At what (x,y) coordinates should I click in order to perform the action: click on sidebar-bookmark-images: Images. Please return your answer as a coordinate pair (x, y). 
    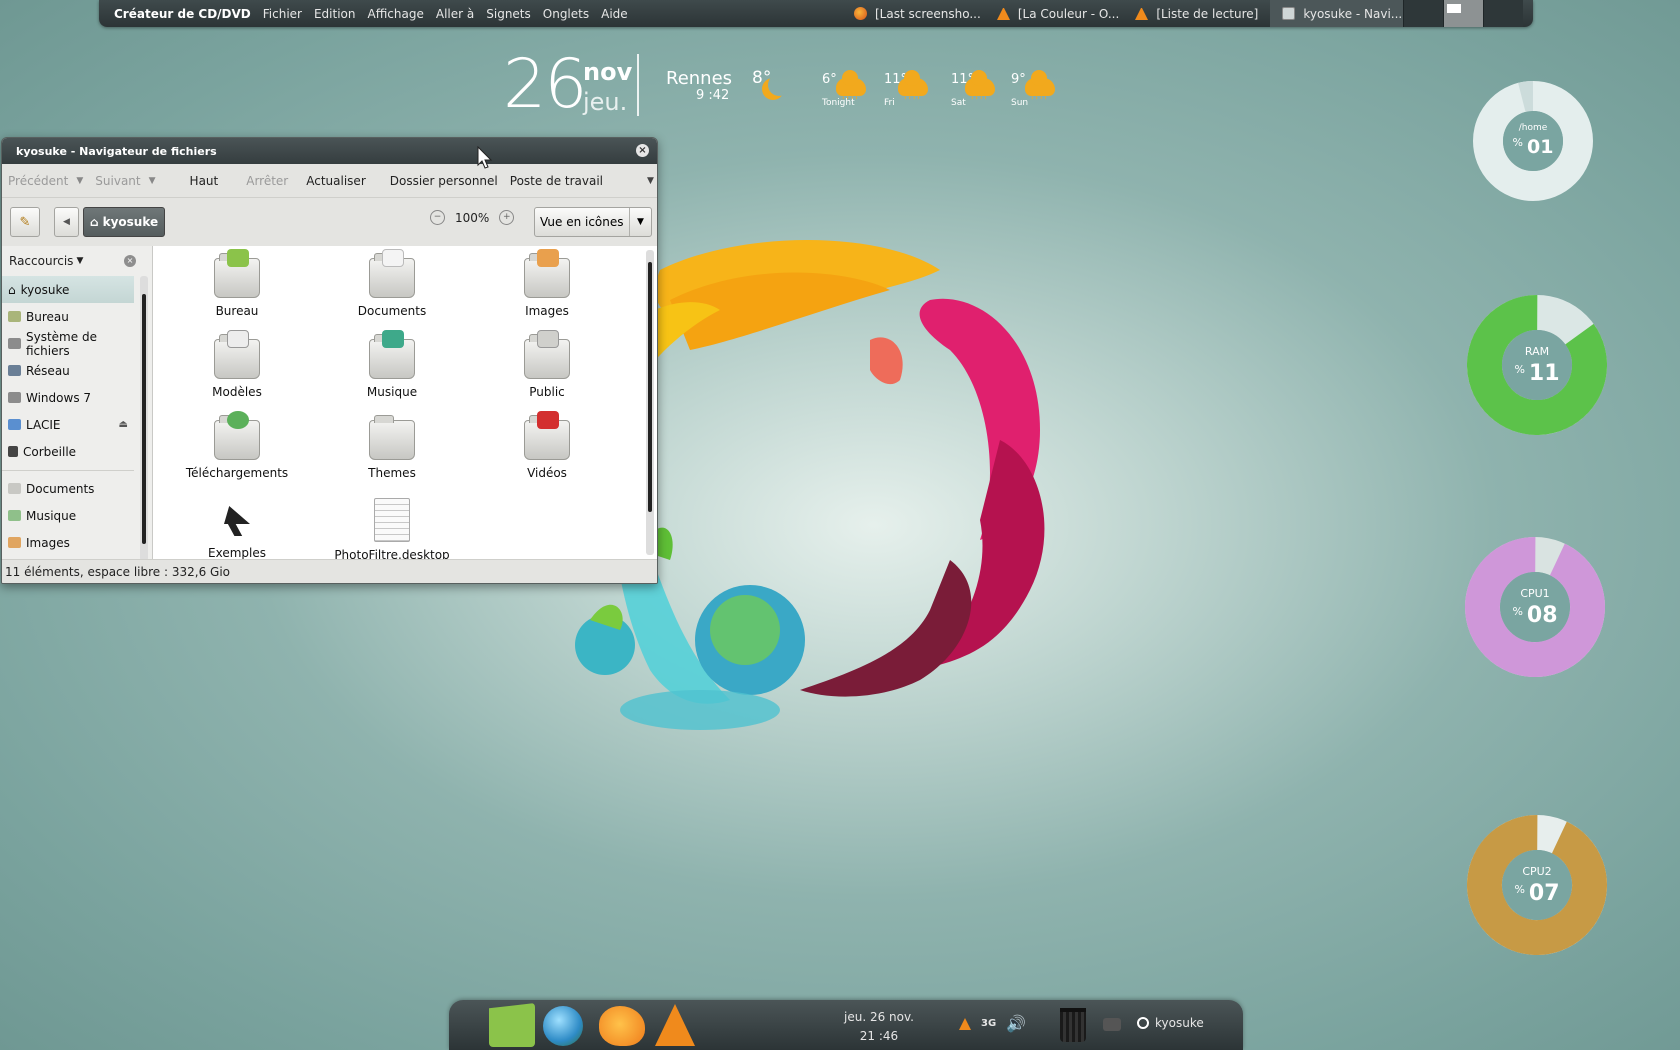
    Looking at the image, I should click on (68, 542).